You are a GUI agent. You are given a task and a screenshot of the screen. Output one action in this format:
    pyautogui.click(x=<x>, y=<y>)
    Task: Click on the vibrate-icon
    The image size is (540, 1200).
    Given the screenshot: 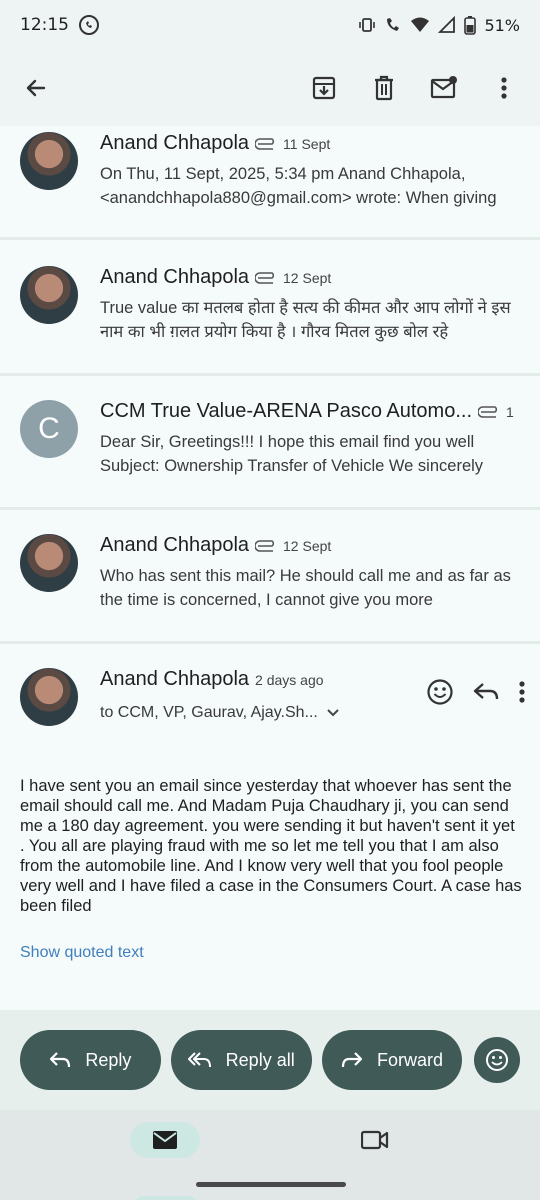 What is the action you would take?
    pyautogui.click(x=367, y=25)
    